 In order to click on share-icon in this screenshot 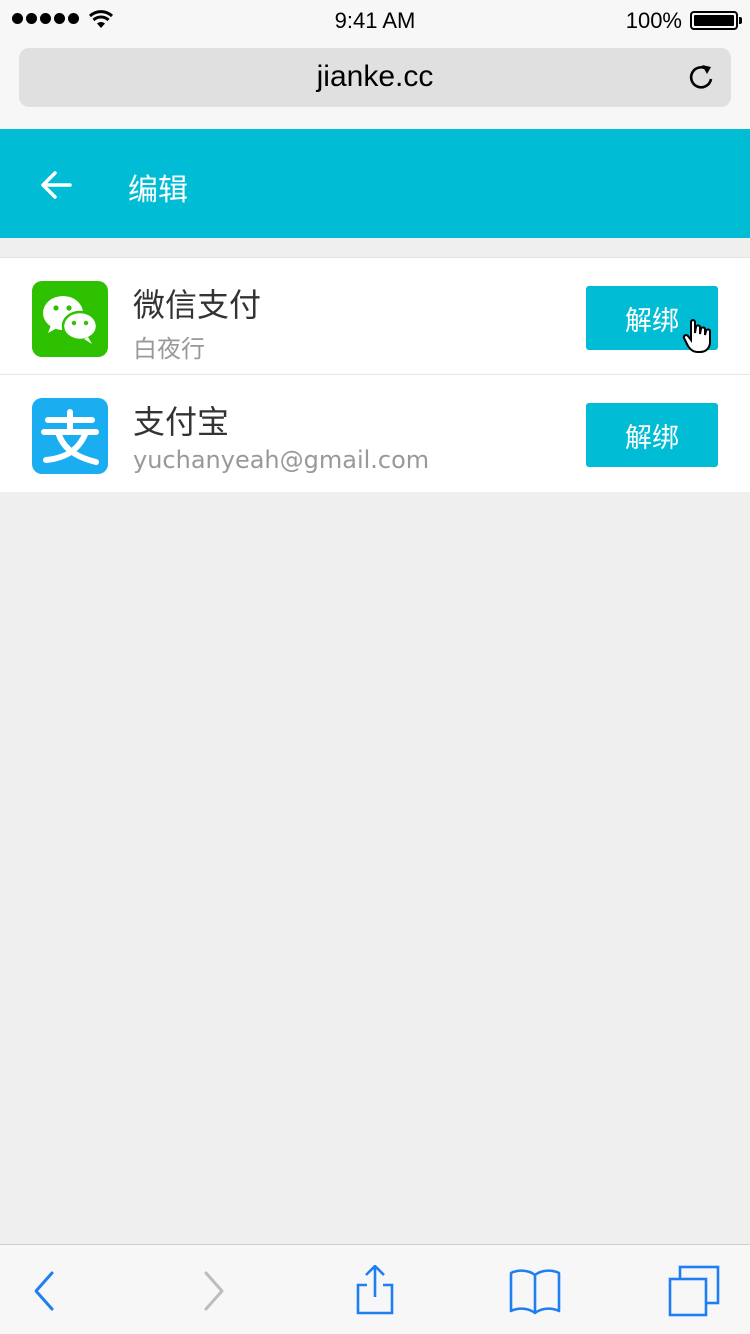, I will do `click(375, 1291)`.